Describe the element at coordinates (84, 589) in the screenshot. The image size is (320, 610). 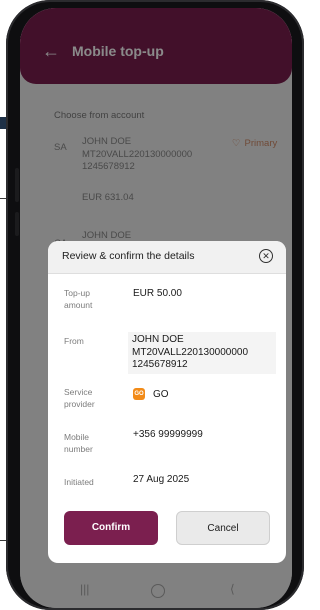
I see `recent-apps-icon: |||` at that location.